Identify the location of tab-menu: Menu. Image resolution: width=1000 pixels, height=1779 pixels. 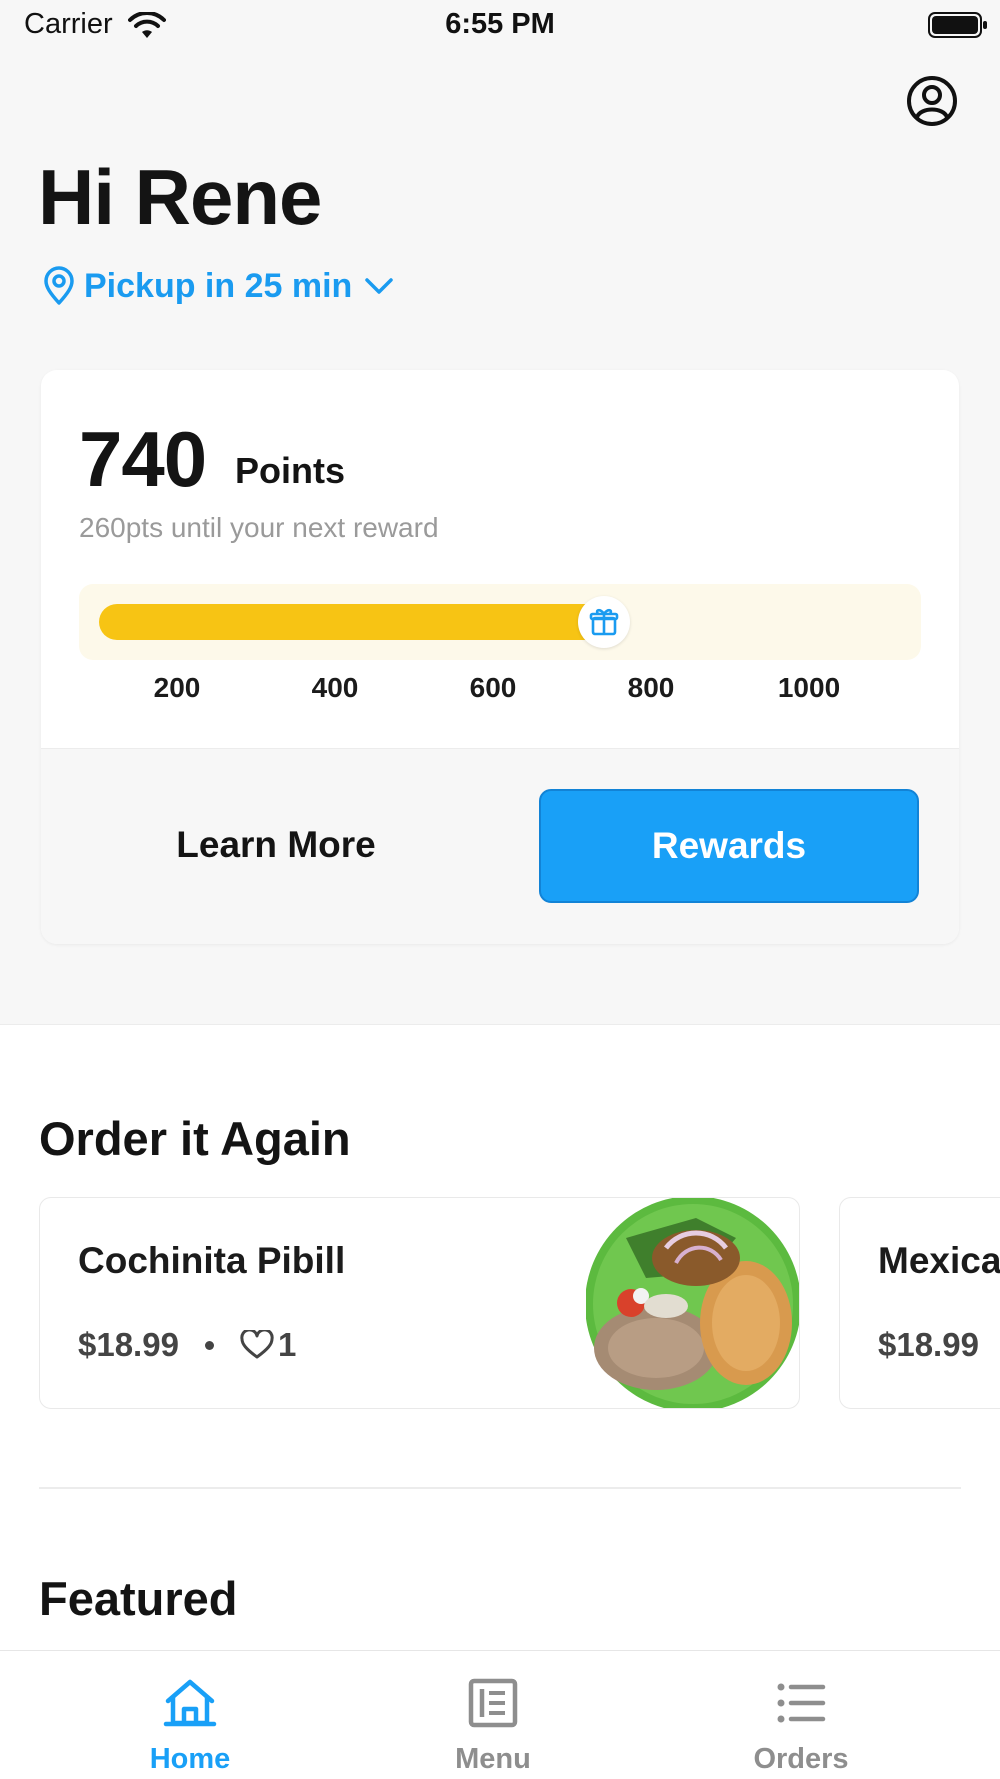
(493, 1715).